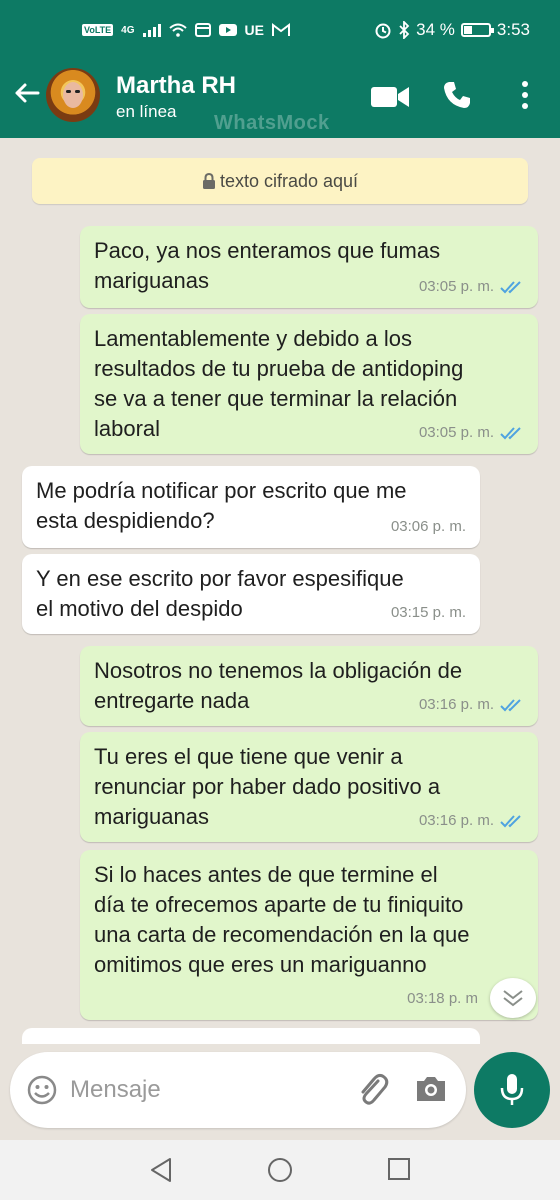 The height and width of the screenshot is (1200, 560). I want to click on status-bar: VoLTE 4G UE 34 % 3:53, so click(280, 32).